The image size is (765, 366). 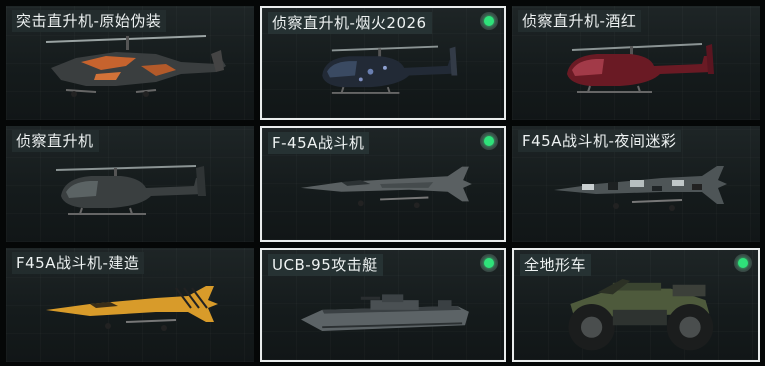 I want to click on vehicle-card-label: 突击直升机-原始伪装, so click(x=89, y=21).